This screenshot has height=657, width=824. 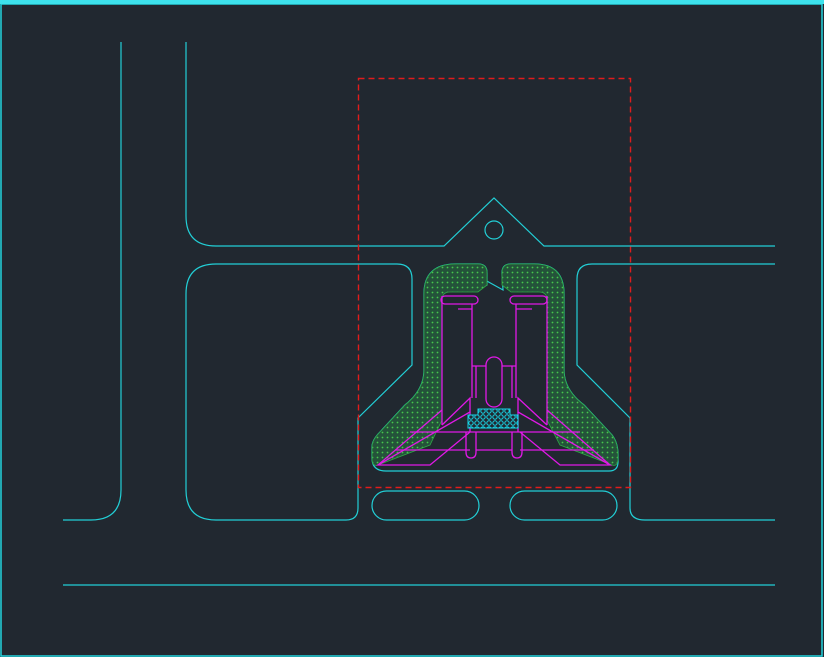 What do you see at coordinates (563, 505) in the screenshot?
I see `slot-right` at bounding box center [563, 505].